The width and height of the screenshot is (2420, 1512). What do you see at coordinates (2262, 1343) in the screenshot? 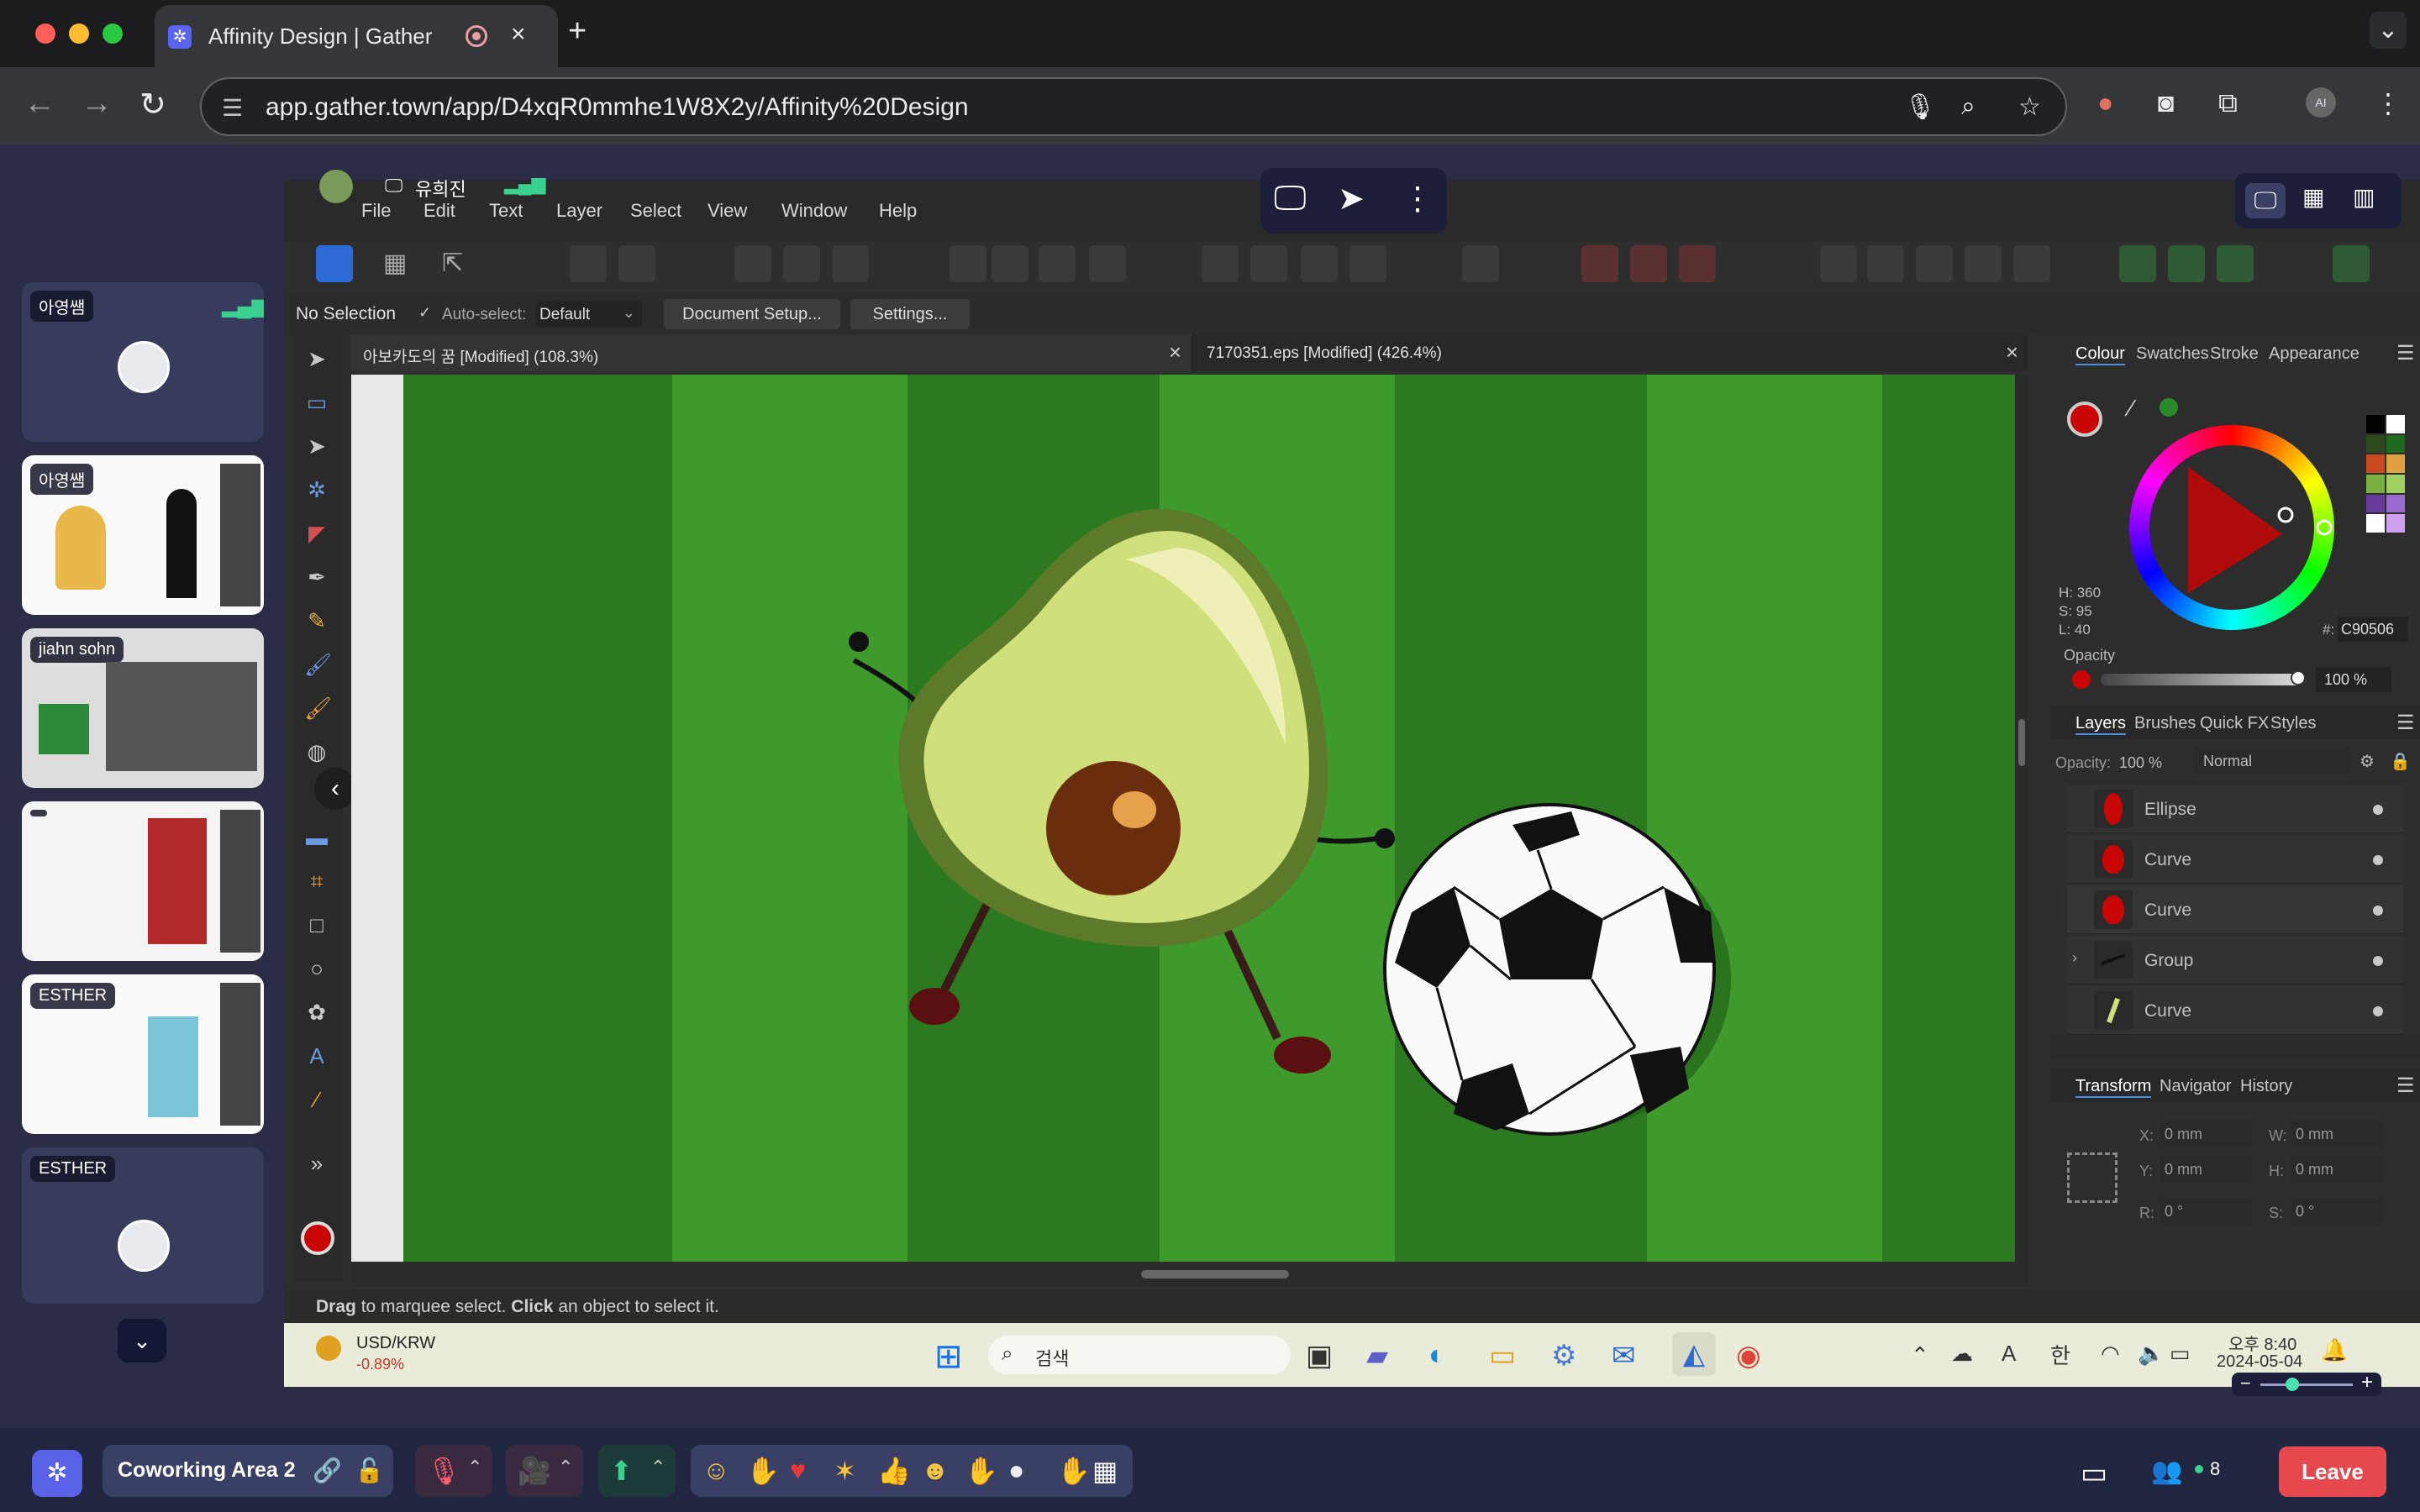
I see `clock-time: 오후 8:40` at bounding box center [2262, 1343].